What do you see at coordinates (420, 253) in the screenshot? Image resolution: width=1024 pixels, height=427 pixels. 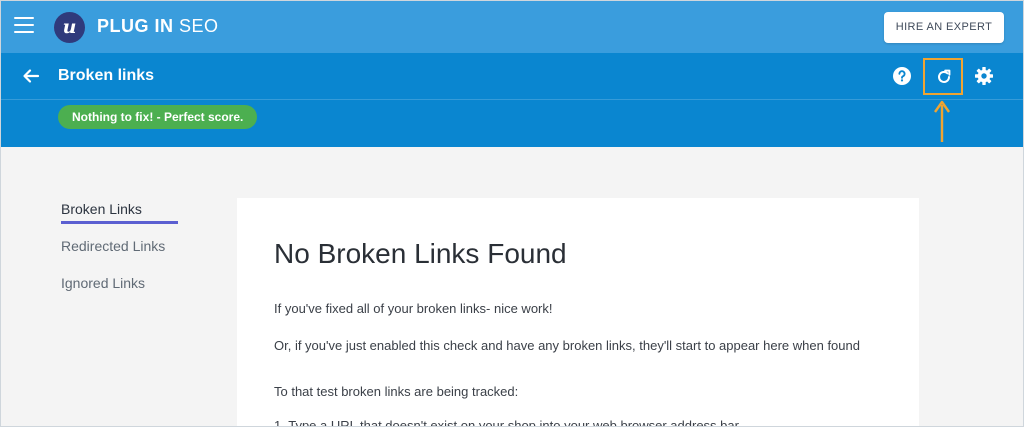 I see `content-heading: No Broken Links Found` at bounding box center [420, 253].